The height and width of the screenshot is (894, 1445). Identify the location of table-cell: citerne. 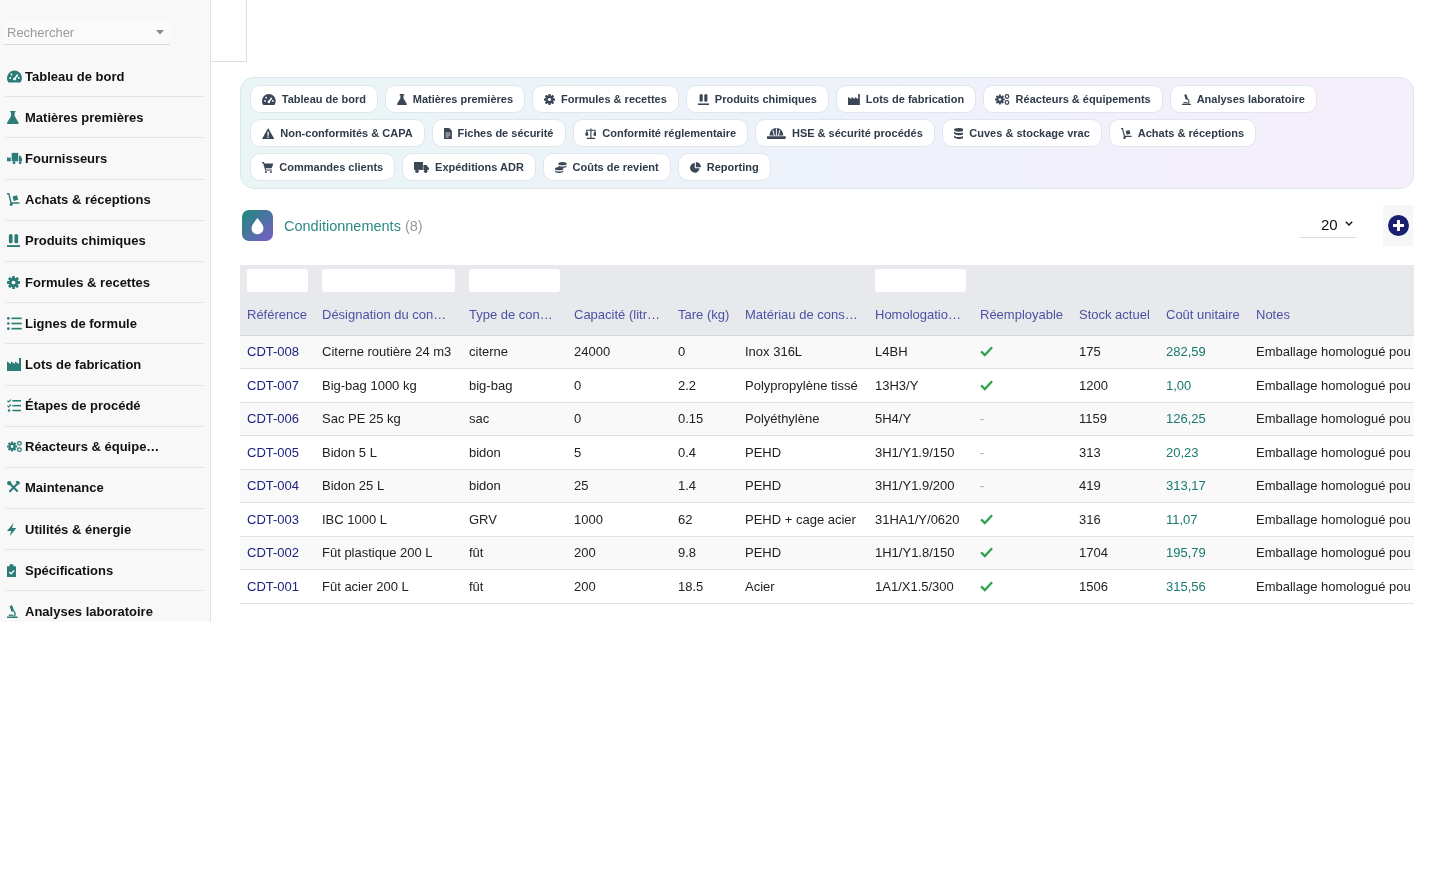
(514, 352).